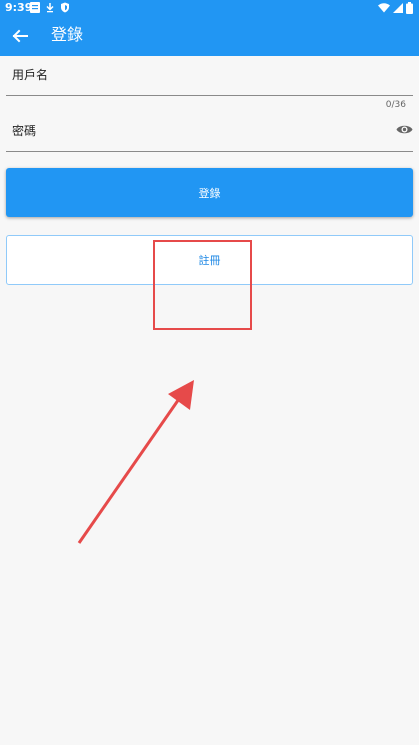 Image resolution: width=419 pixels, height=745 pixels. Describe the element at coordinates (24, 131) in the screenshot. I see `password-label: 密碼` at that location.